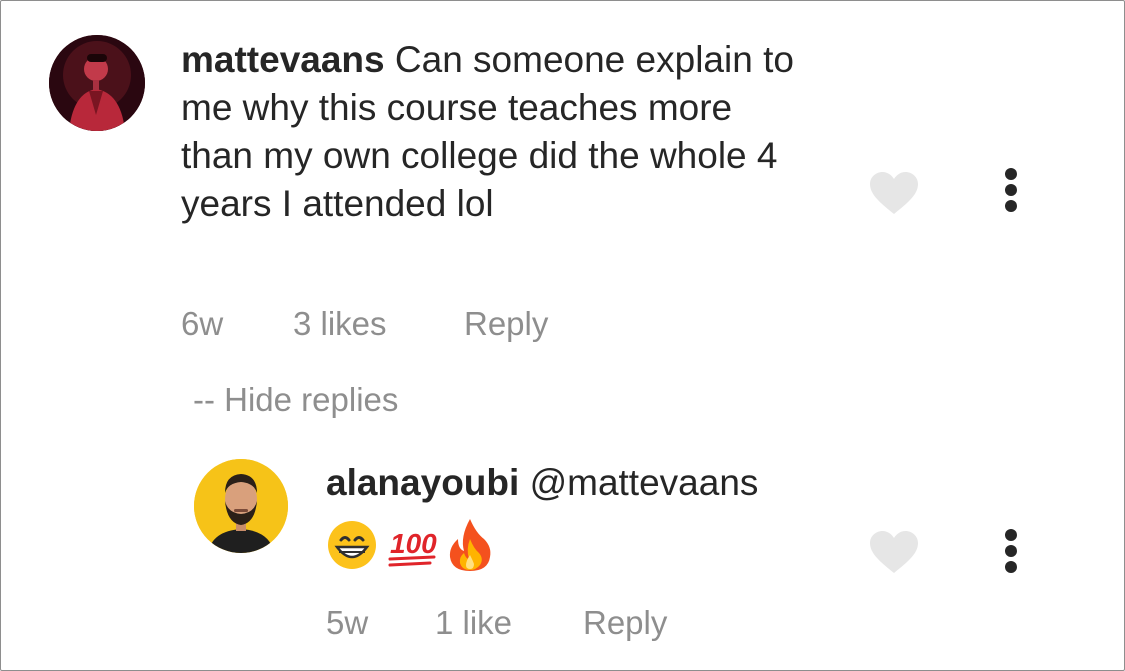 This screenshot has height=671, width=1125. What do you see at coordinates (894, 552) in the screenshot?
I see `reply-like-heart-icon` at bounding box center [894, 552].